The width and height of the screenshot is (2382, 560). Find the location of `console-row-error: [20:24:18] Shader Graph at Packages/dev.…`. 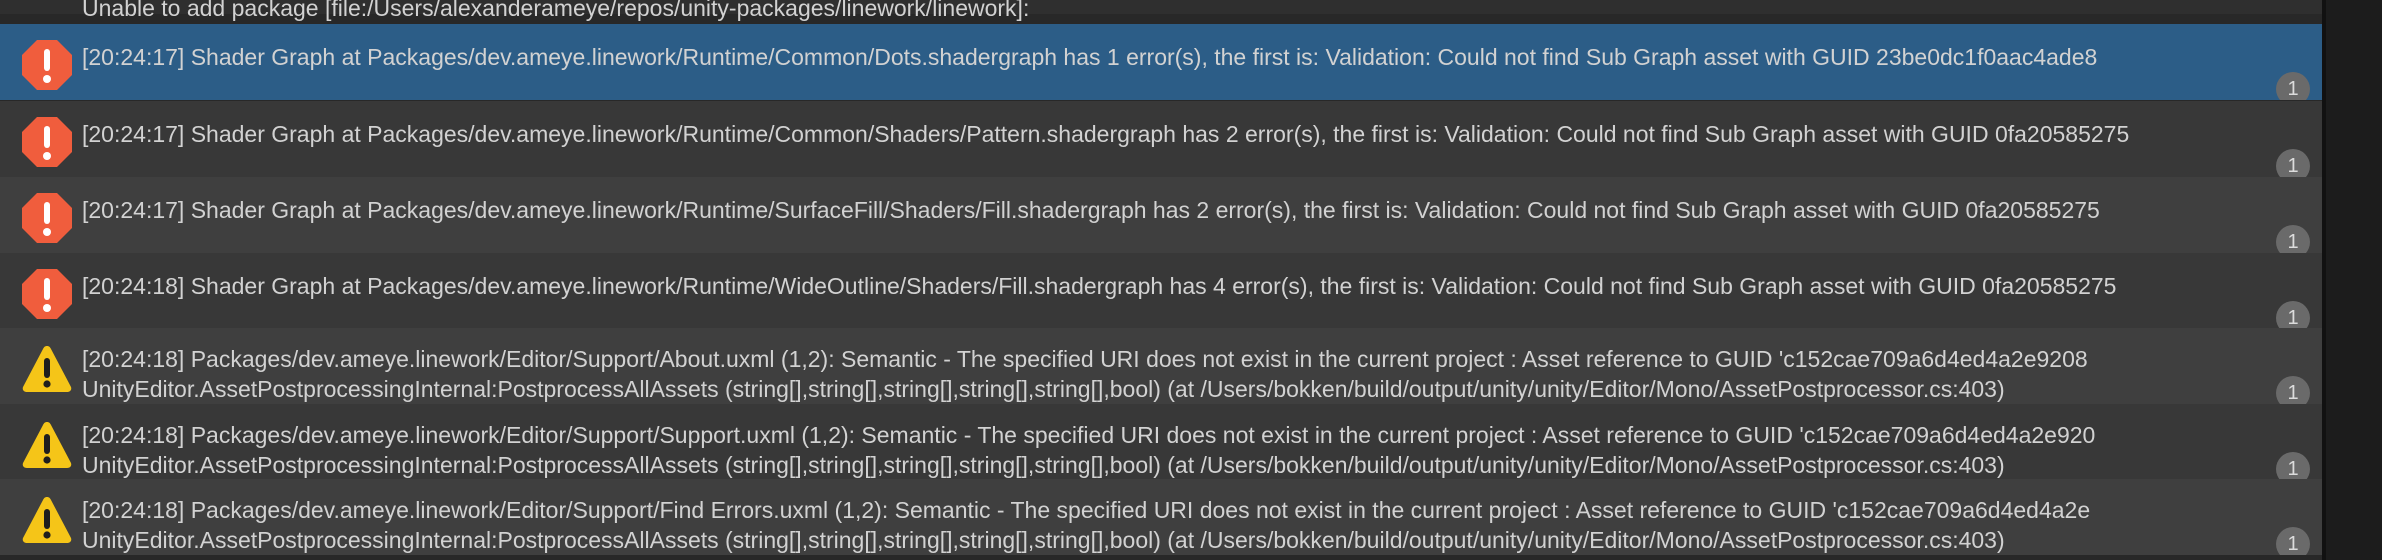

console-row-error: [20:24:18] Shader Graph at Packages/dev.… is located at coordinates (1161, 291).